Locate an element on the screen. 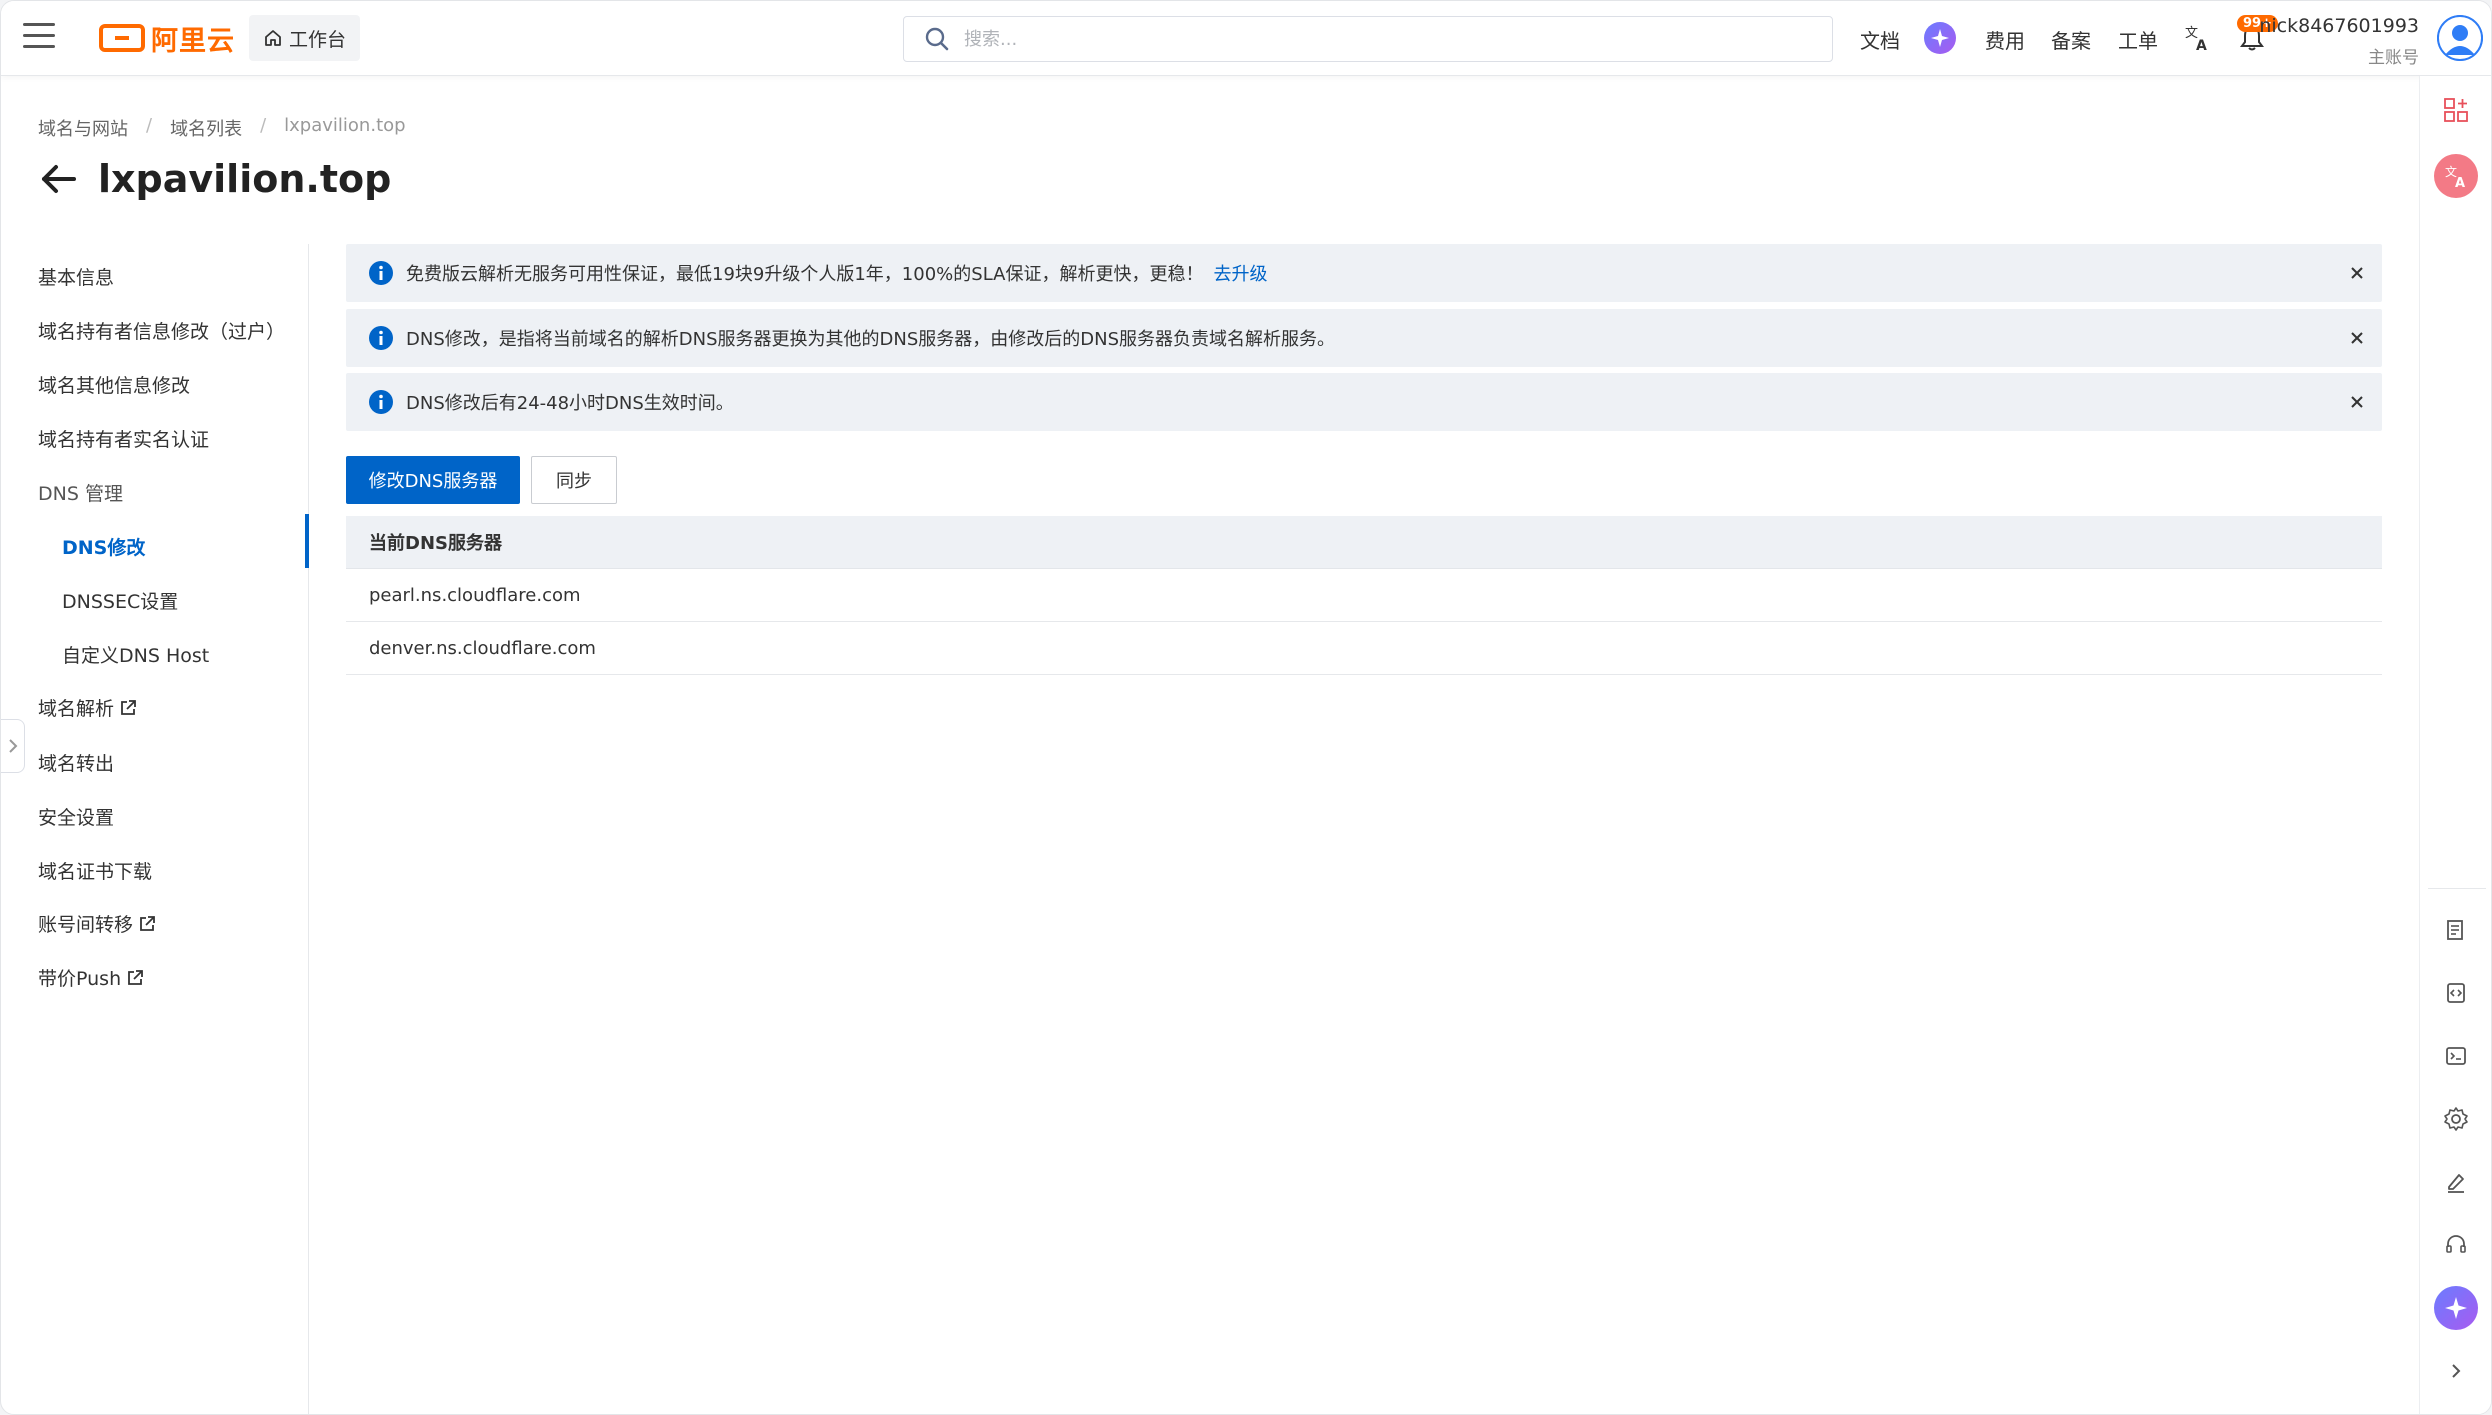 The width and height of the screenshot is (2492, 1415). cloud-shell-icon is located at coordinates (2456, 1056).